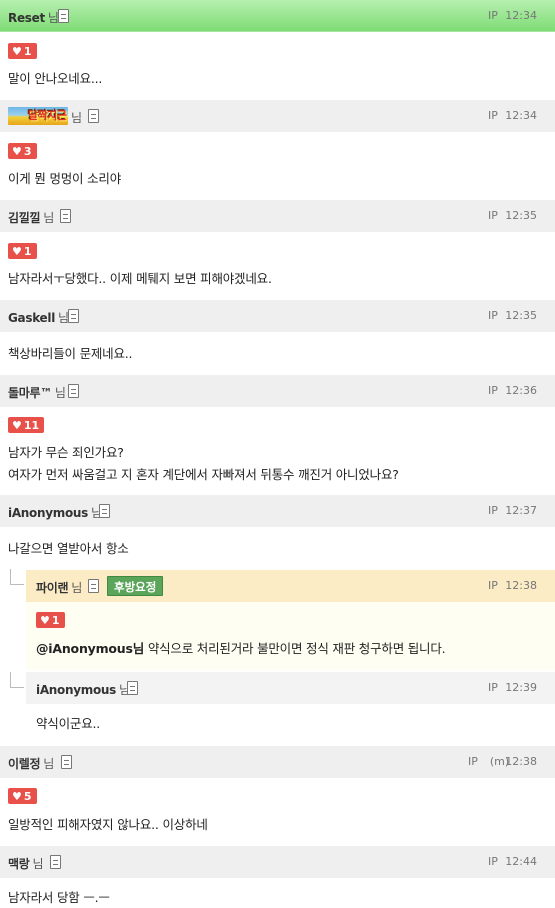 This screenshot has height=908, width=555. I want to click on comment-header: 돌마루™ 님 IP 12:36, so click(277, 391).